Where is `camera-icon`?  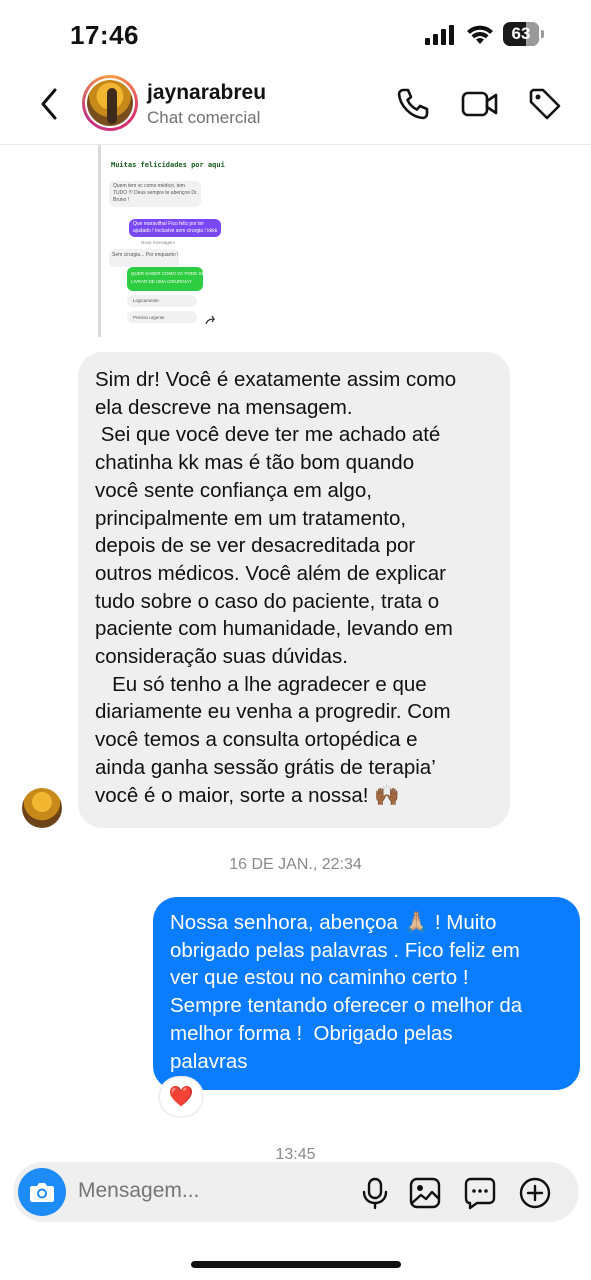
camera-icon is located at coordinates (42, 1192).